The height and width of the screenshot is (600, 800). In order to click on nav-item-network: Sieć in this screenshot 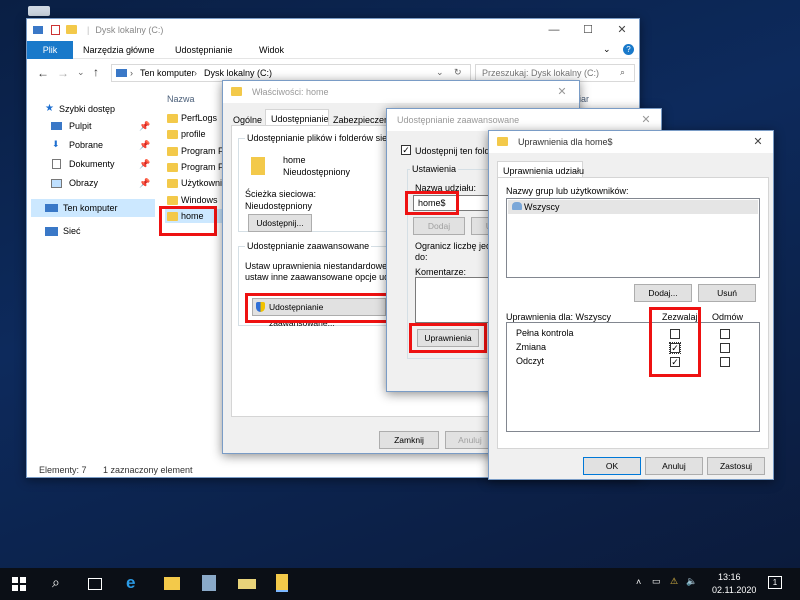, I will do `click(72, 231)`.